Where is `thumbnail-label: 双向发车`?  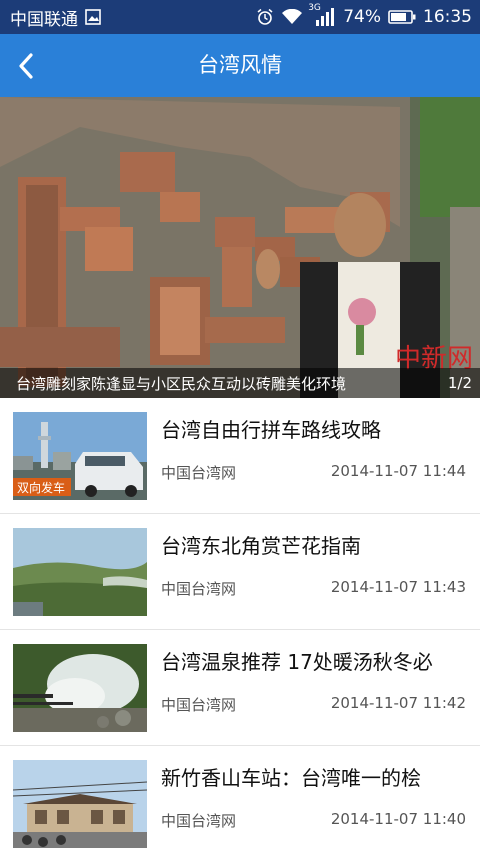 thumbnail-label: 双向发车 is located at coordinates (41, 487).